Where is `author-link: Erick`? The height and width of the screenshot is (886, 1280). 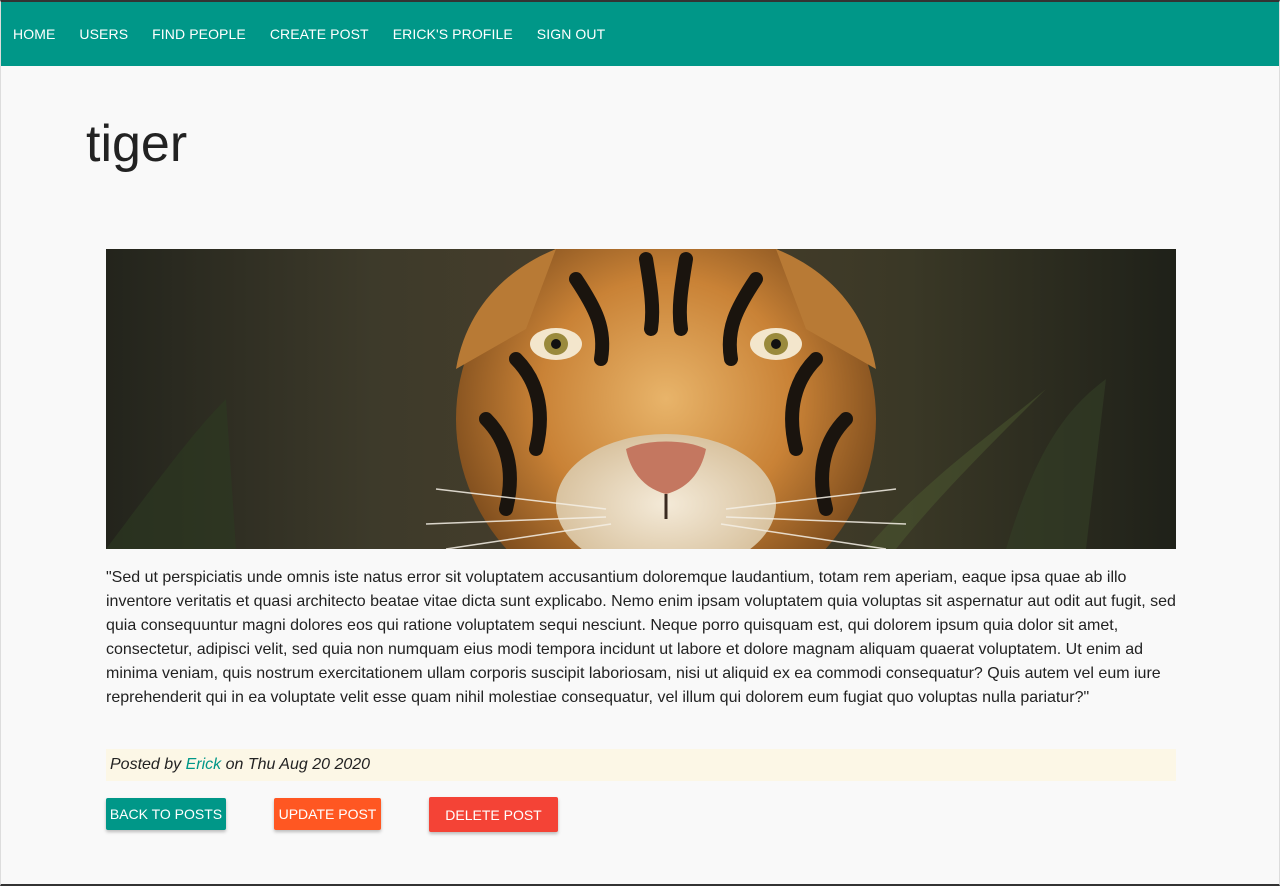
author-link: Erick is located at coordinates (204, 765).